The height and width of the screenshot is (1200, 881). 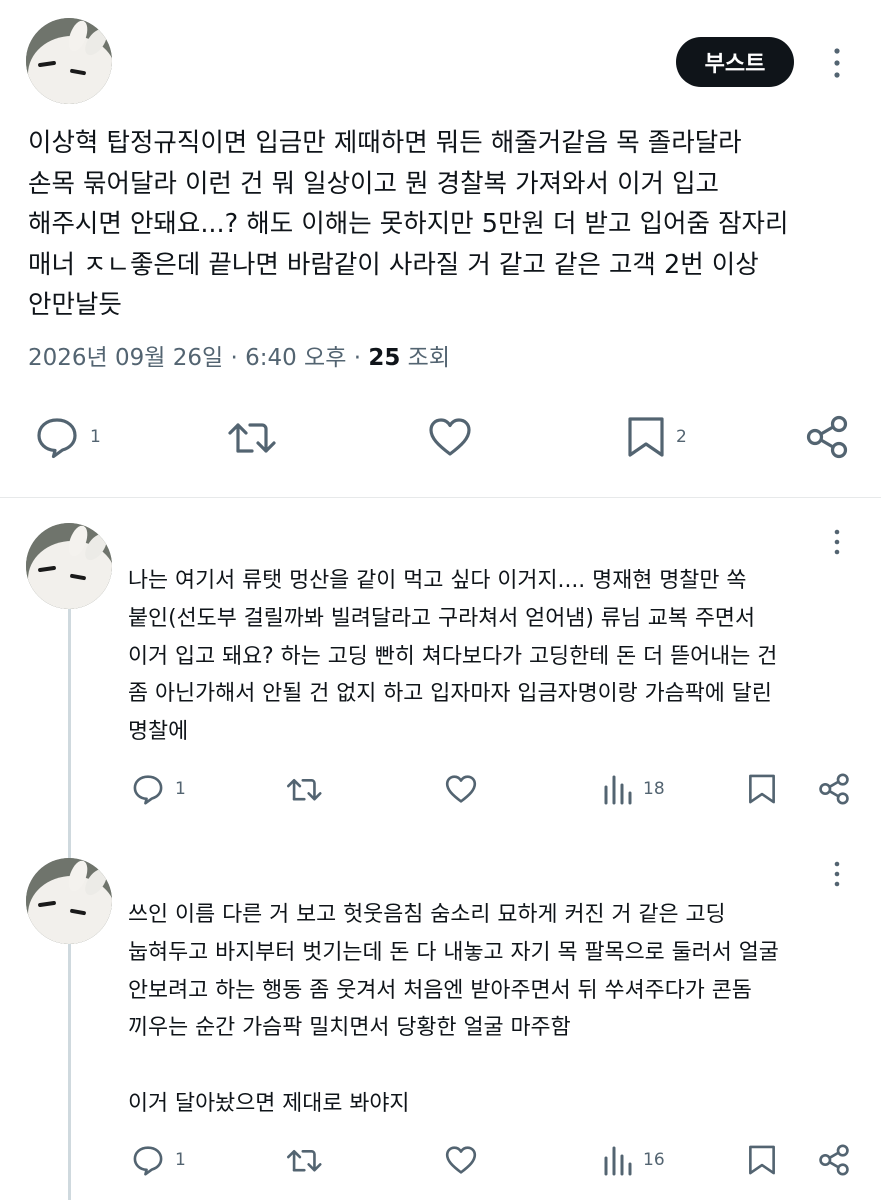 I want to click on views-button: 16, so click(x=634, y=1160).